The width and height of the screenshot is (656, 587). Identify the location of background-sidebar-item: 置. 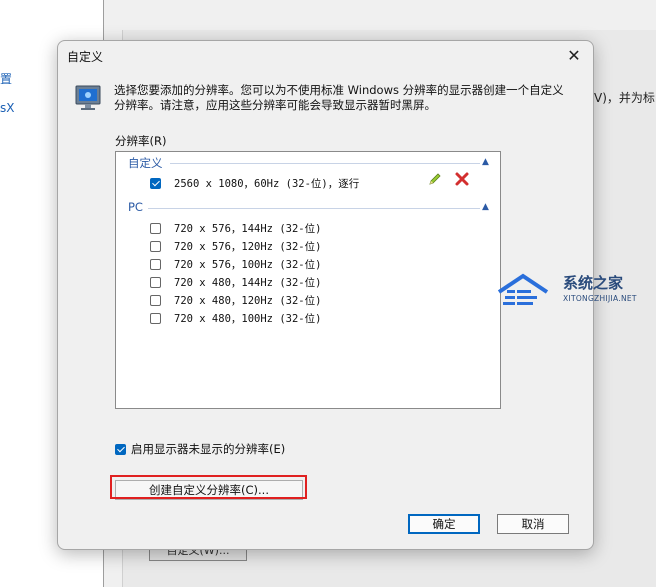
(6, 78).